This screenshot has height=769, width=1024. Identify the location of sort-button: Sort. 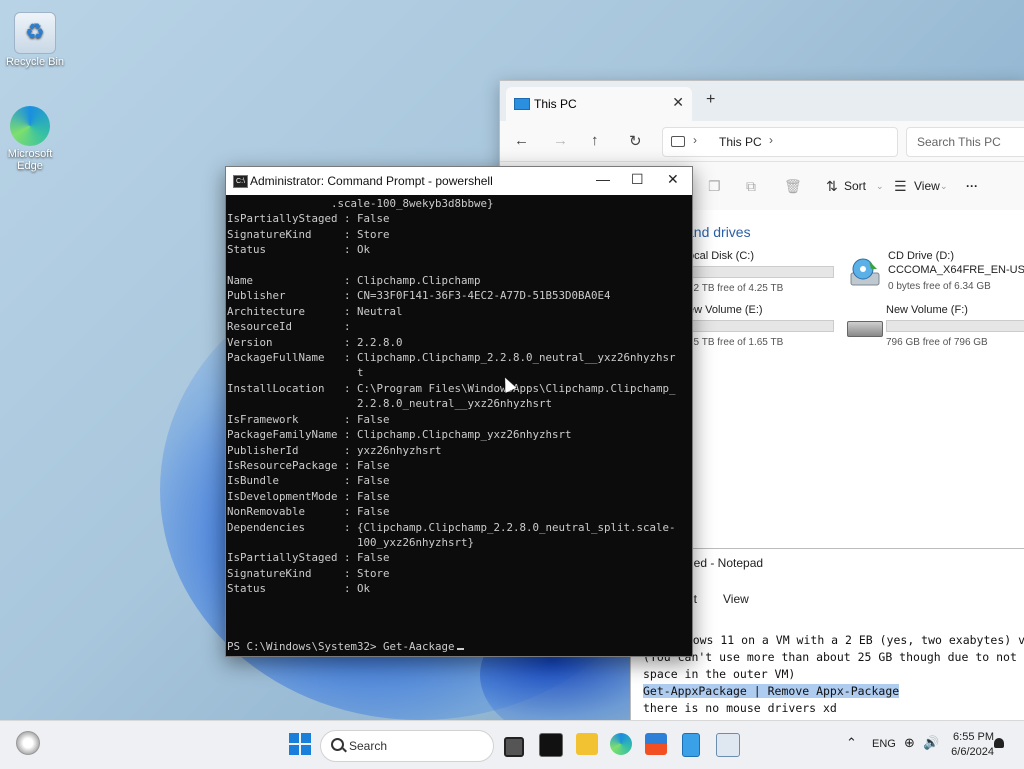
(855, 186).